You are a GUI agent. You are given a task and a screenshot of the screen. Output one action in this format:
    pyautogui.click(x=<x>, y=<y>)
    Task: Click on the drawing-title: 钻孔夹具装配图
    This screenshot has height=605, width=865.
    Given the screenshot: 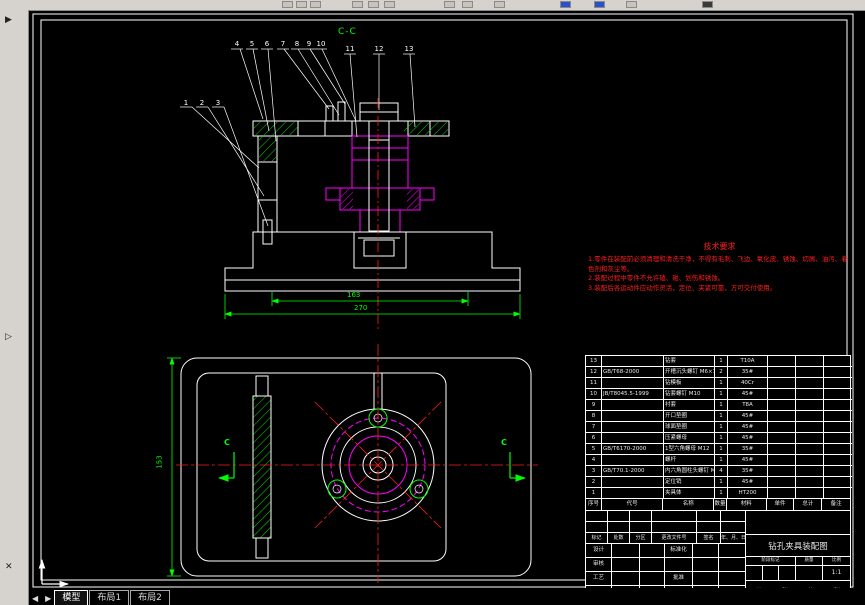 What is the action you would take?
    pyautogui.click(x=798, y=546)
    